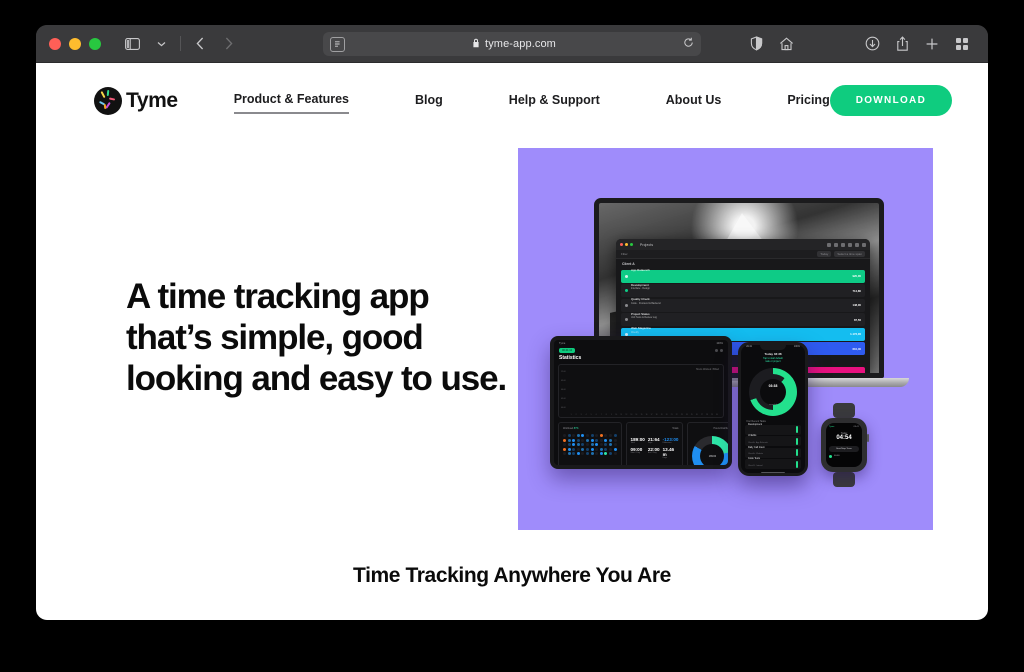  Describe the element at coordinates (855, 334) in the screenshot. I see `project-amount: 1.172,00` at that location.